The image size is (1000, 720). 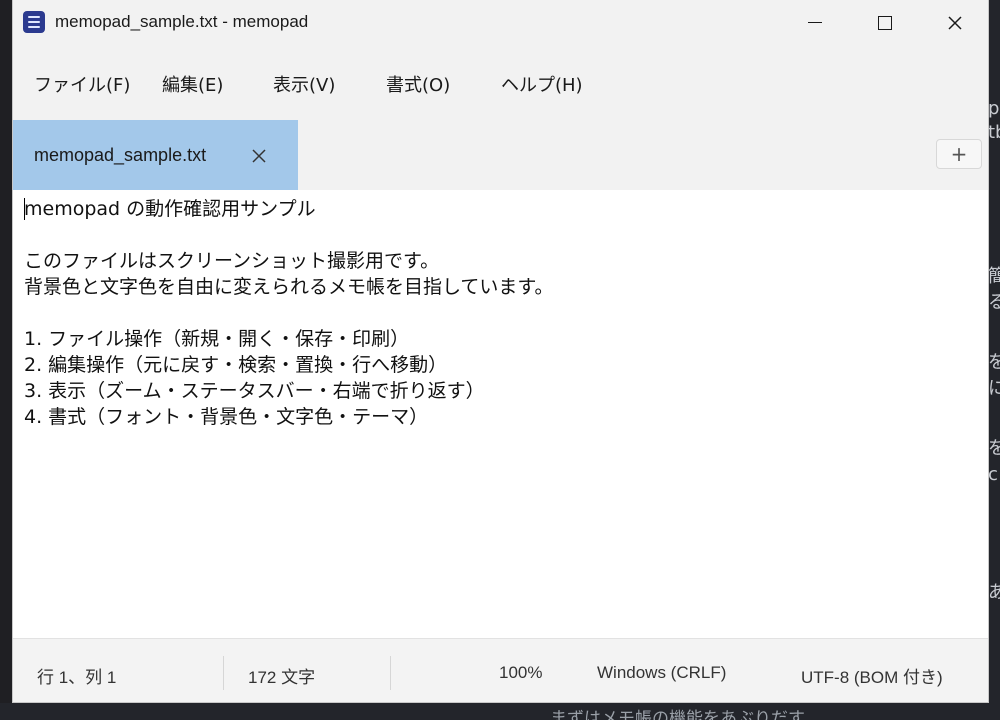 What do you see at coordinates (254, 391) in the screenshot?
I see `editor-line: 3. 表示（ズーム・ステータスバー・右端で折り返す）` at bounding box center [254, 391].